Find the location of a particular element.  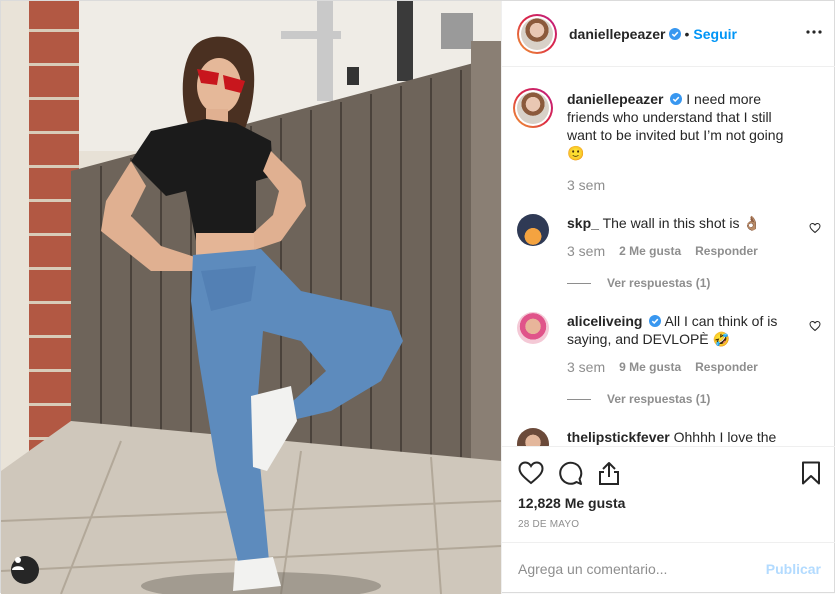

comment-button is located at coordinates (570, 473).